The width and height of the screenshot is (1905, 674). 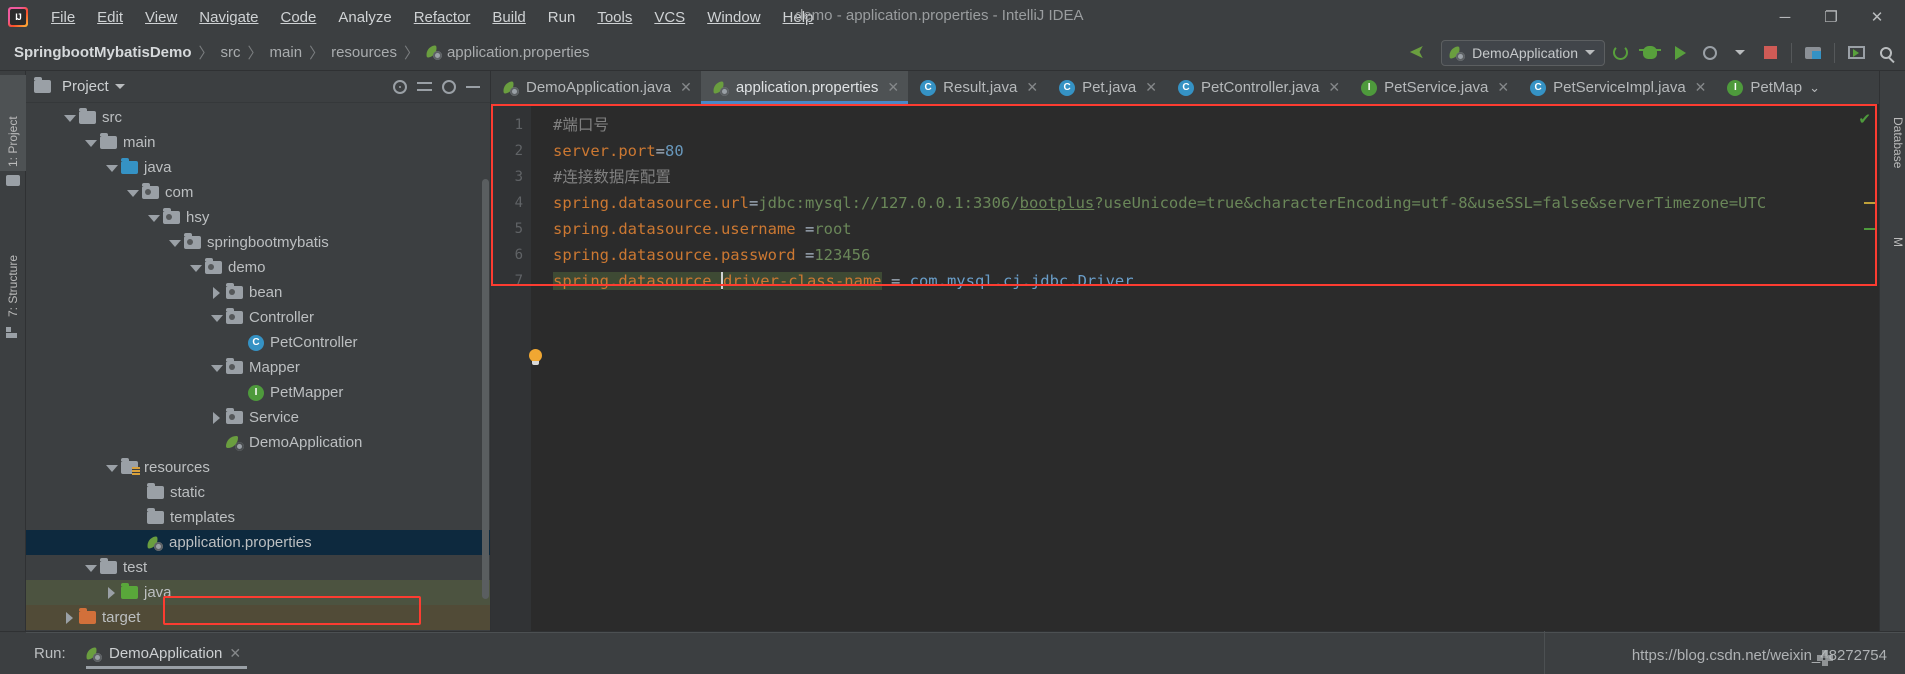 I want to click on menu-item-build: Build, so click(x=508, y=17).